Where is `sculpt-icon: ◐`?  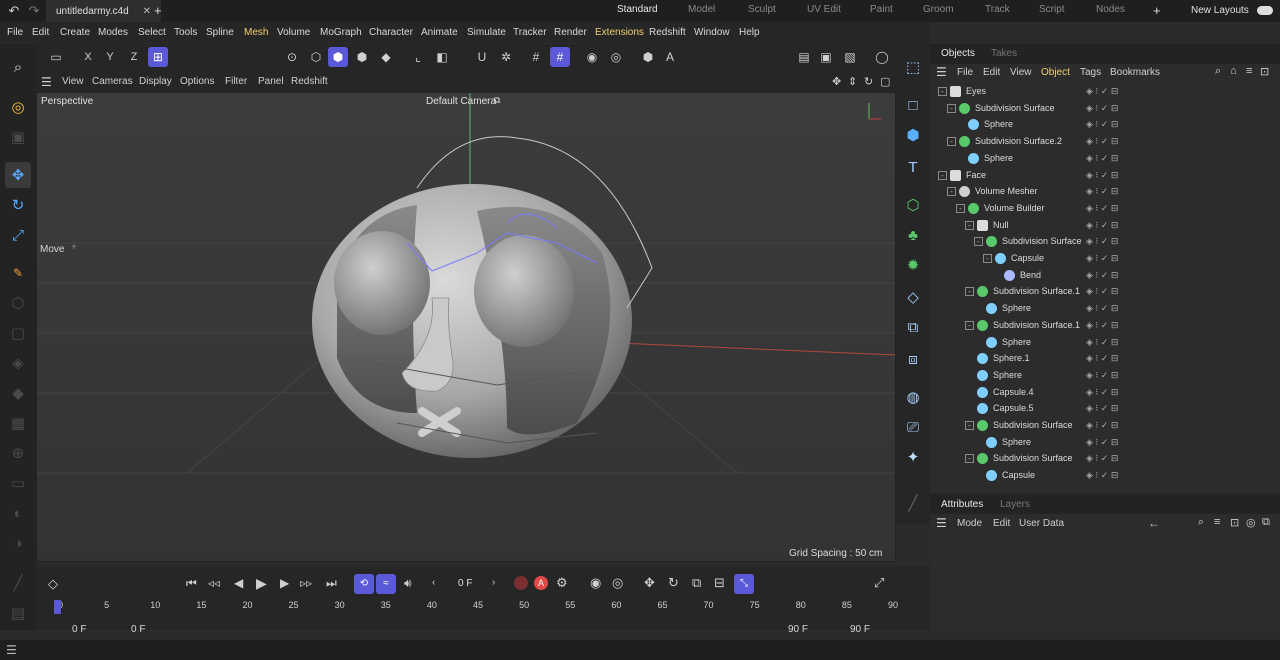
sculpt-icon: ◐ is located at coordinates (18, 513).